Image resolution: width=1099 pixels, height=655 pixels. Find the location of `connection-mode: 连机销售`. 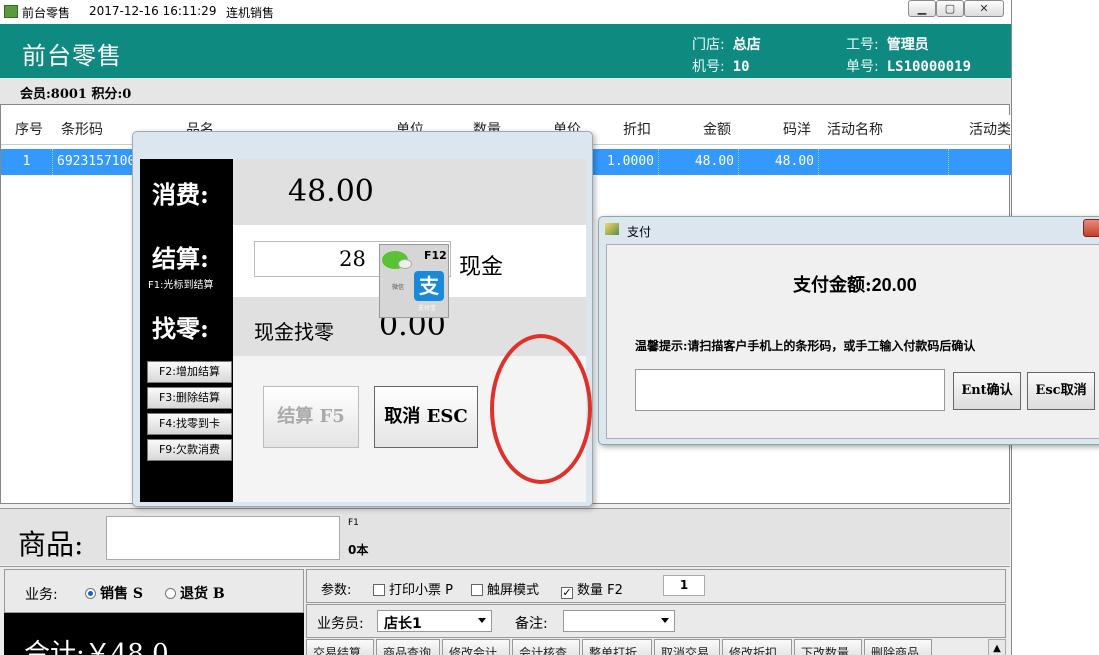

connection-mode: 连机销售 is located at coordinates (250, 13).